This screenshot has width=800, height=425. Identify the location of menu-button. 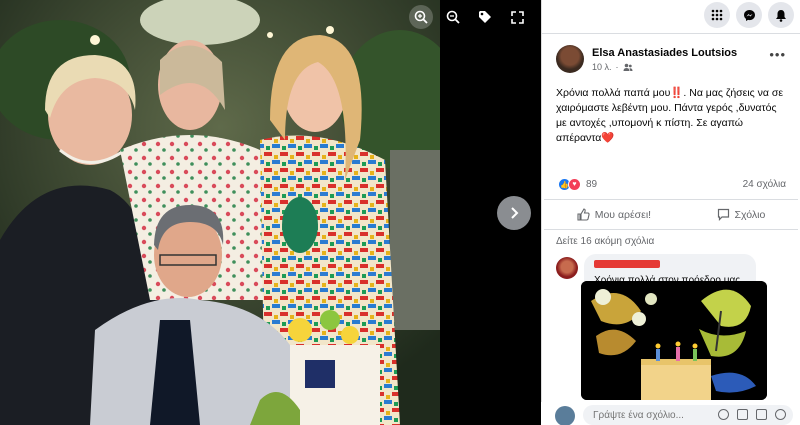
(717, 15).